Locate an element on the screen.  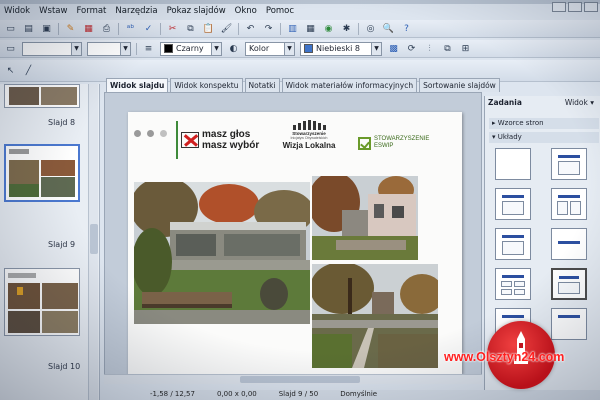
layout-centered-text is located at coordinates (569, 244).